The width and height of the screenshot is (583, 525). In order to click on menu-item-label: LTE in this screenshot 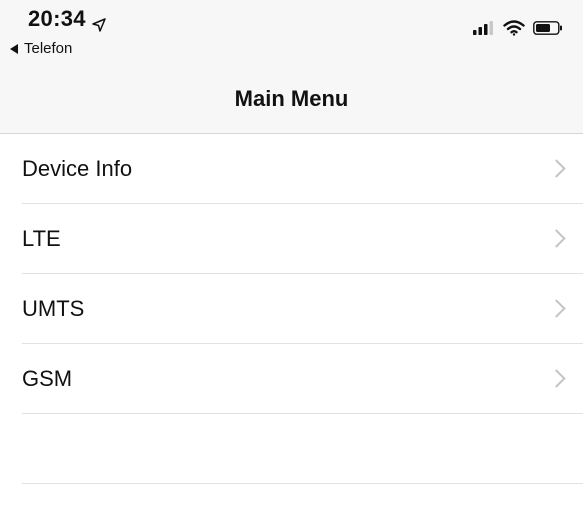, I will do `click(41, 238)`.